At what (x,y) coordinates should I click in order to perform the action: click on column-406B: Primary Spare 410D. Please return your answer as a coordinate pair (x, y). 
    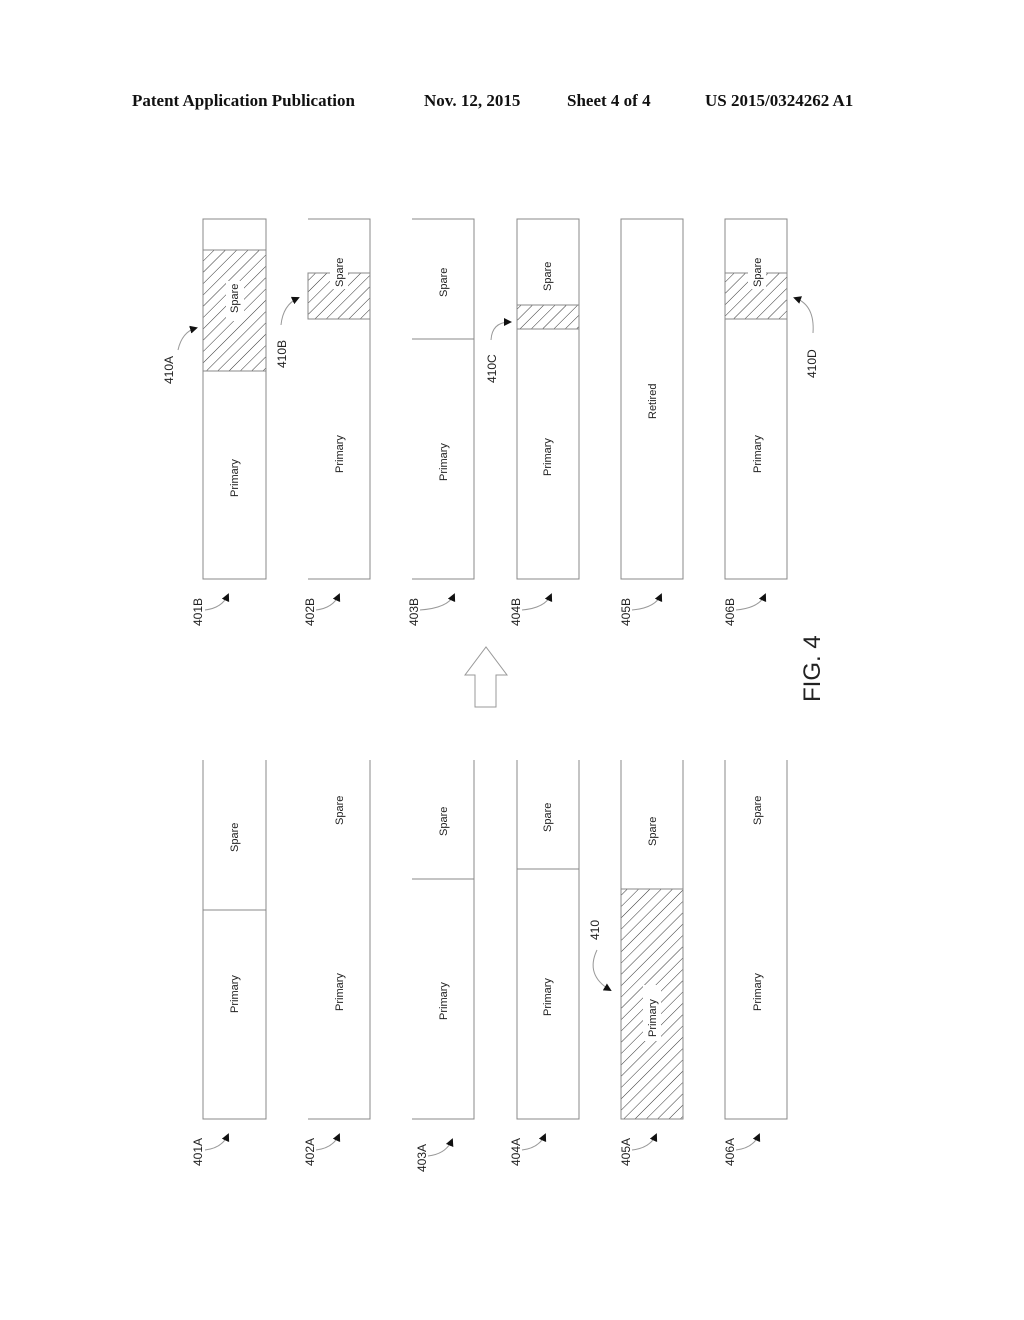
    Looking at the image, I should click on (771, 399).